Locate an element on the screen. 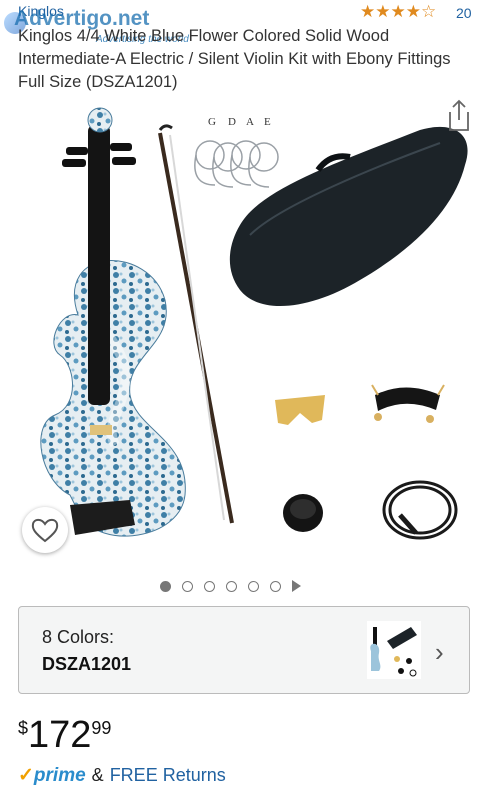 This screenshot has width=491, height=800. color-count-label: 8 Colors: is located at coordinates (78, 637).